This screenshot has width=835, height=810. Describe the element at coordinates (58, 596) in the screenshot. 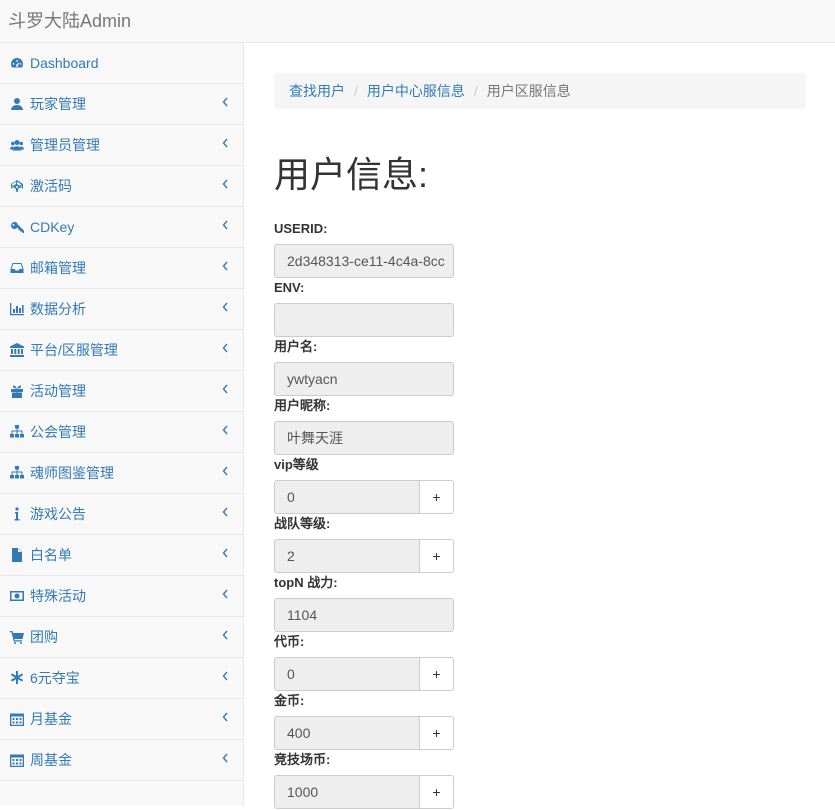

I see `sidebar-item-label: 特殊活动` at that location.